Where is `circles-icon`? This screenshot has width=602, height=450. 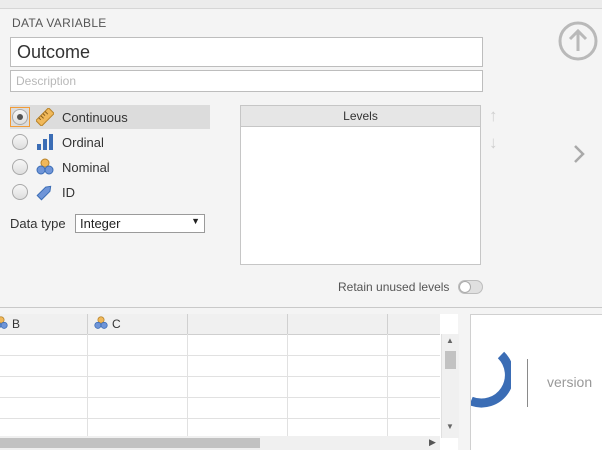
circles-icon is located at coordinates (45, 167).